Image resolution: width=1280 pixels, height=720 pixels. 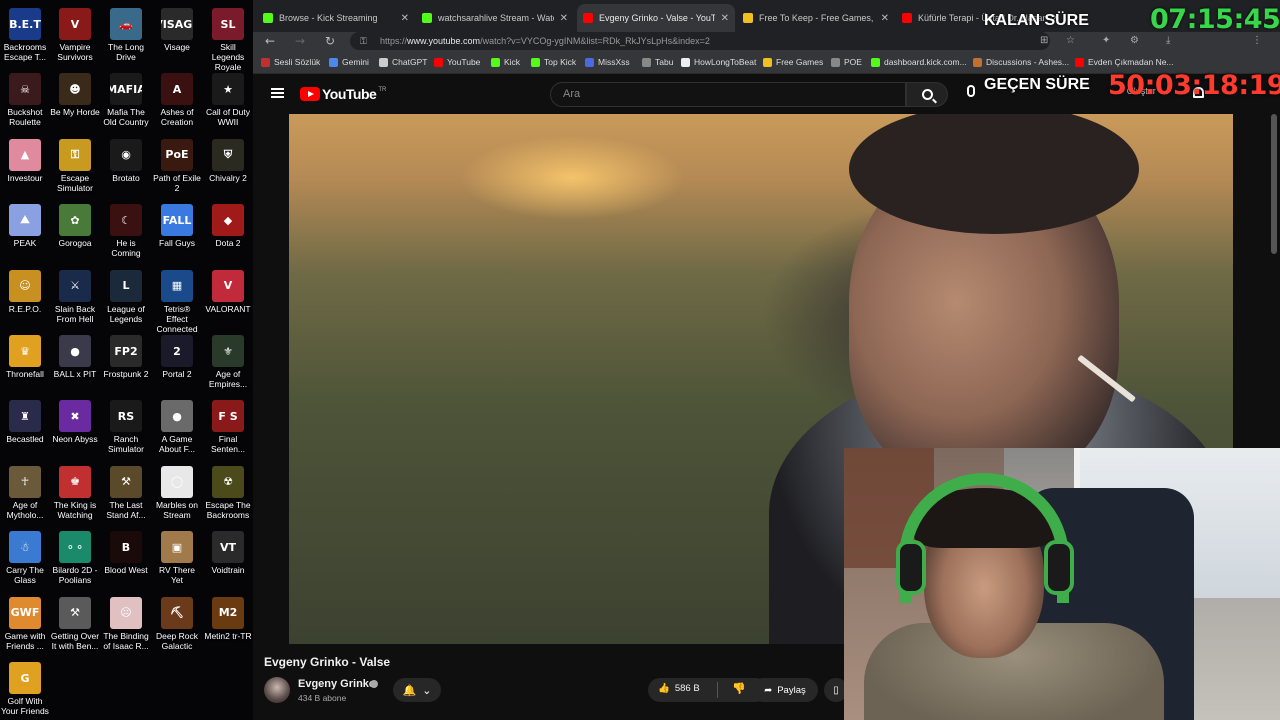 I want to click on like-button: 👍 586 B, so click(x=679, y=688).